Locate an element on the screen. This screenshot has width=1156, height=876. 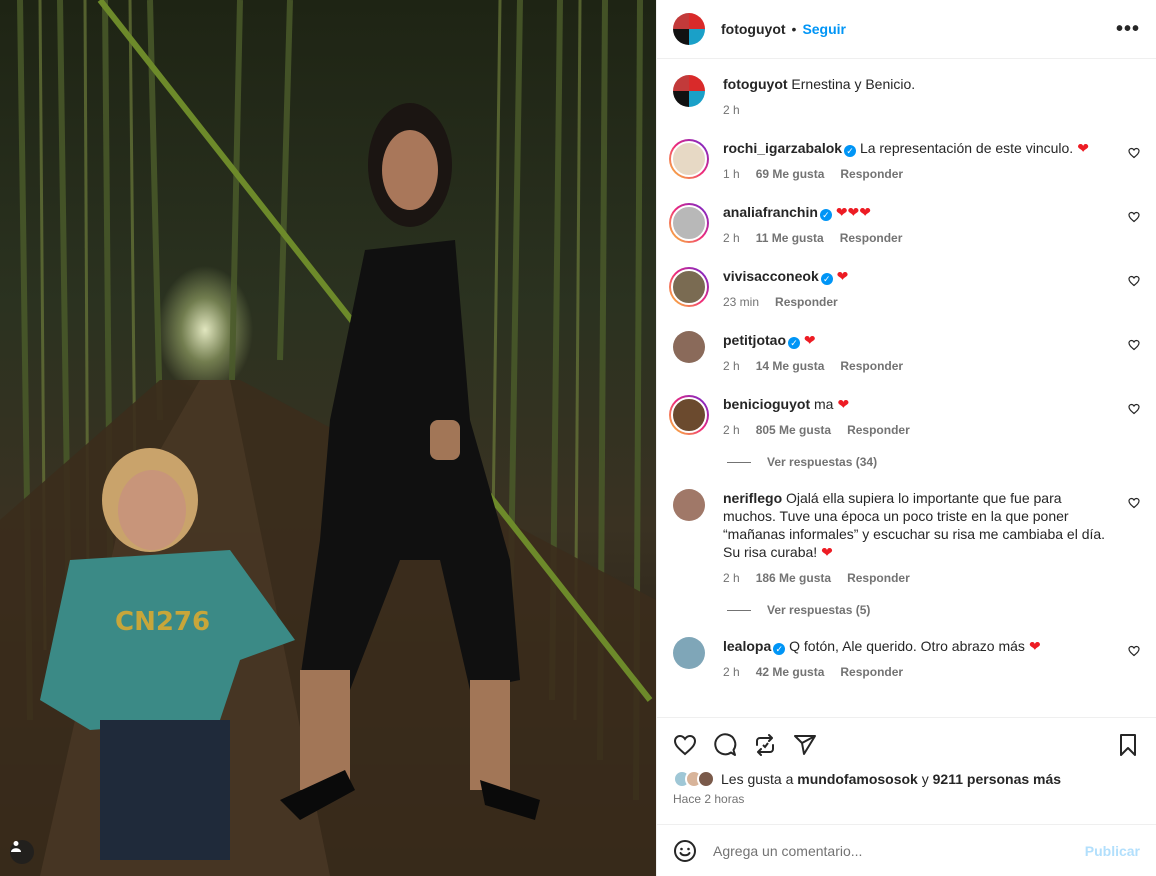
comment-username: analiafranchin is located at coordinates (770, 212).